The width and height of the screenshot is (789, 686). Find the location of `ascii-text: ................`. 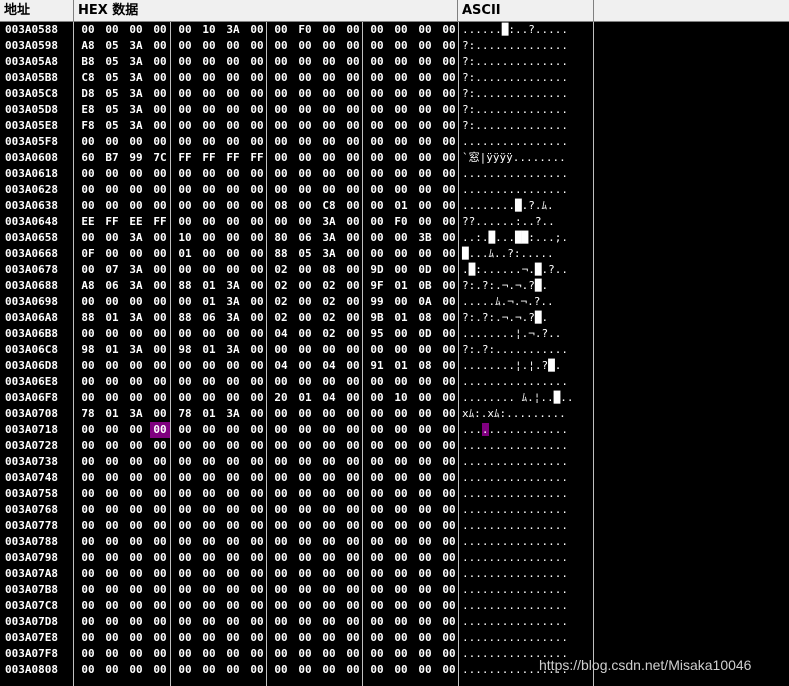

ascii-text: ................ is located at coordinates (515, 430).